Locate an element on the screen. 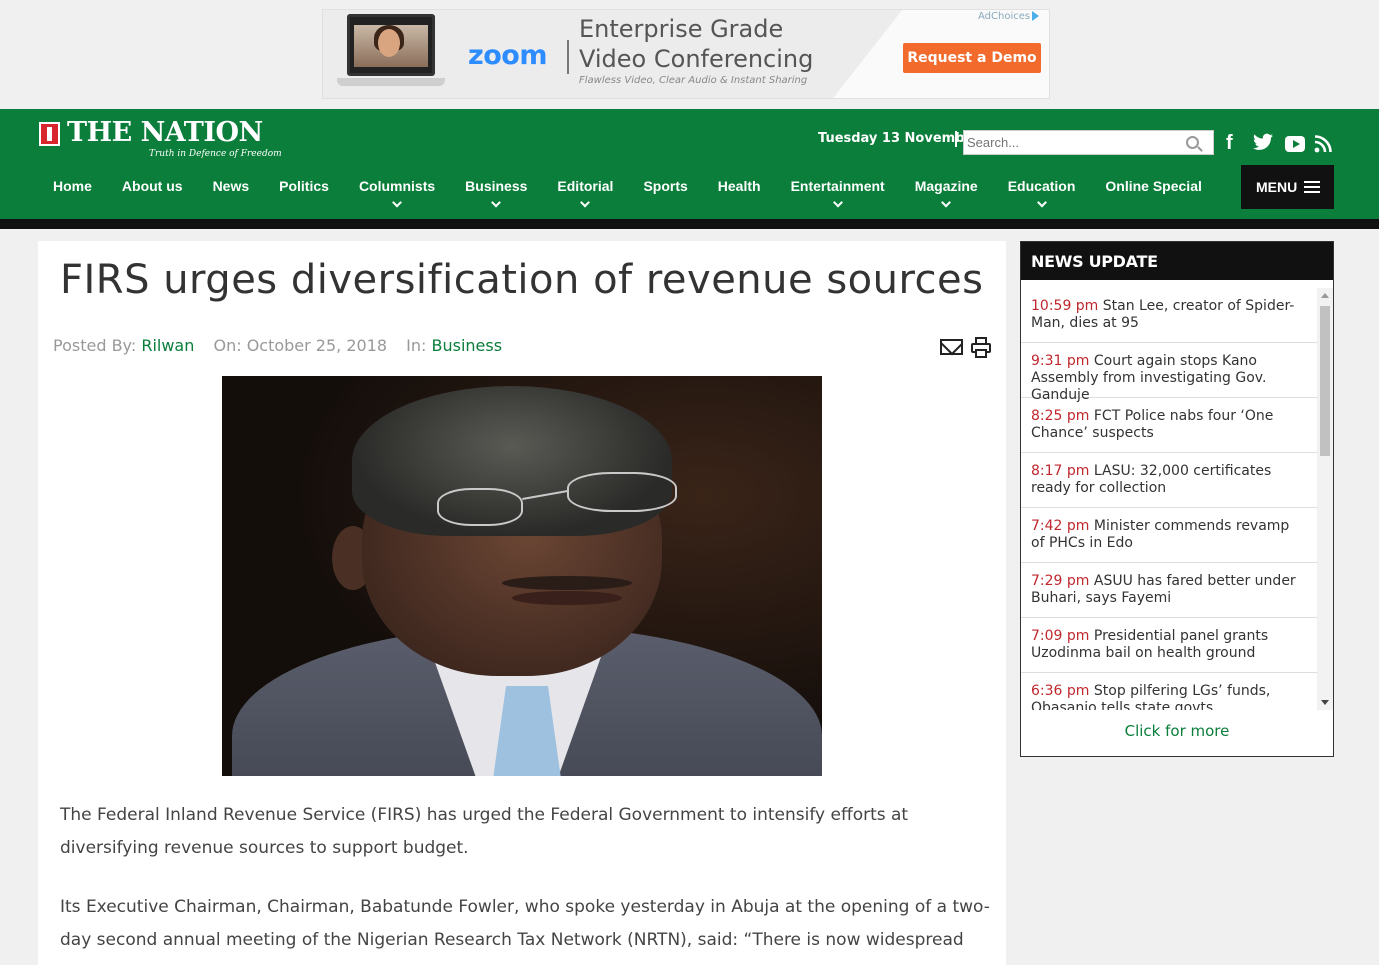 Image resolution: width=1379 pixels, height=965 pixels. news-time: 7:09 pm is located at coordinates (1060, 636).